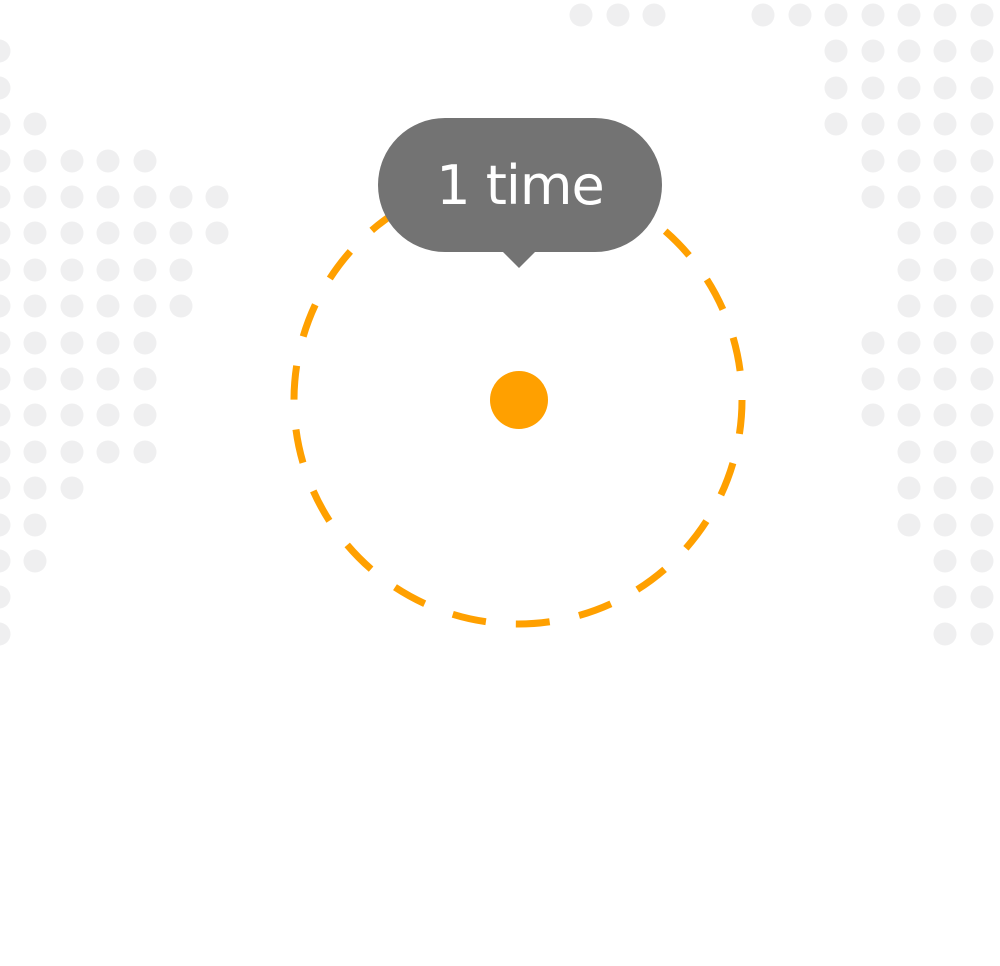  Describe the element at coordinates (519, 400) in the screenshot. I see `location-dot-icon` at that location.